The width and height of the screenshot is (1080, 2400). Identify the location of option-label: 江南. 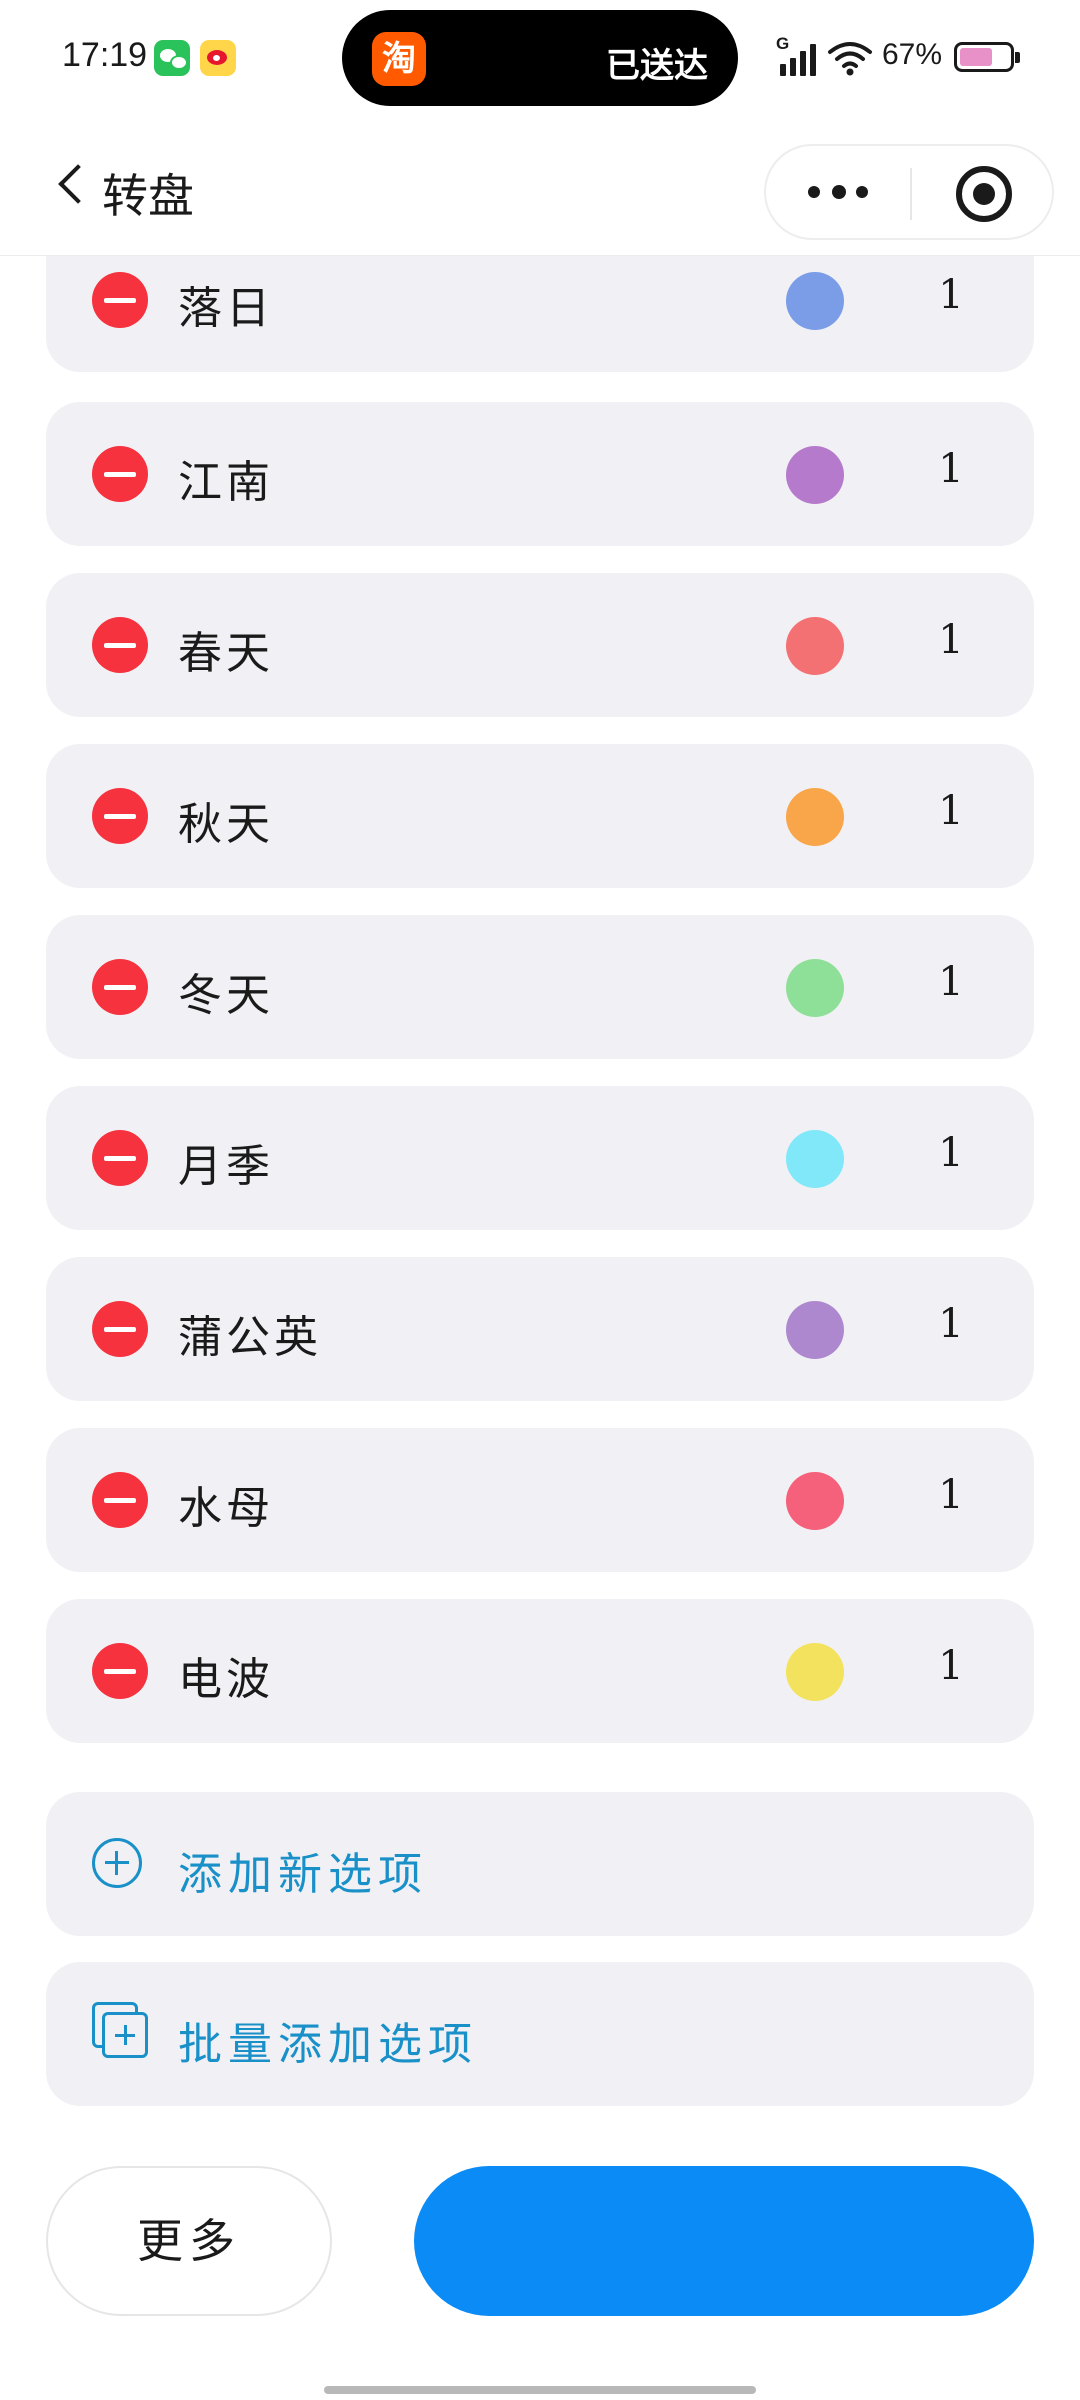
(226, 478).